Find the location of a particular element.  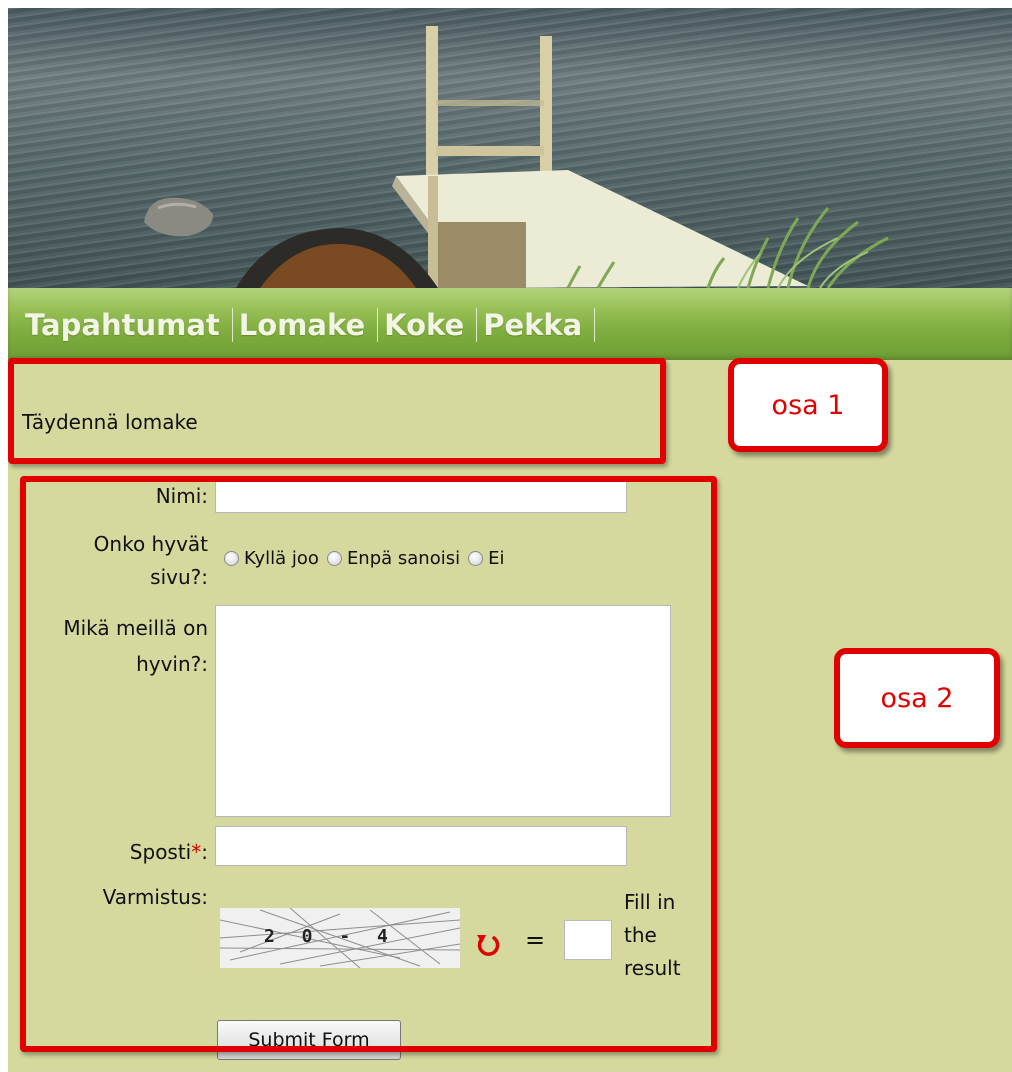

annotation-callout-part1: osa 1 is located at coordinates (808, 405).